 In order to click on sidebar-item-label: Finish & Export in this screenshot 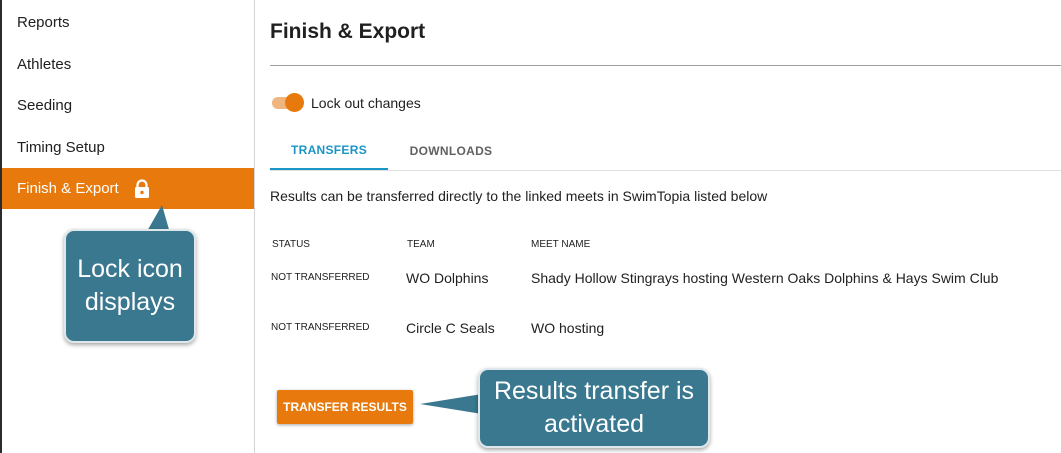, I will do `click(68, 188)`.